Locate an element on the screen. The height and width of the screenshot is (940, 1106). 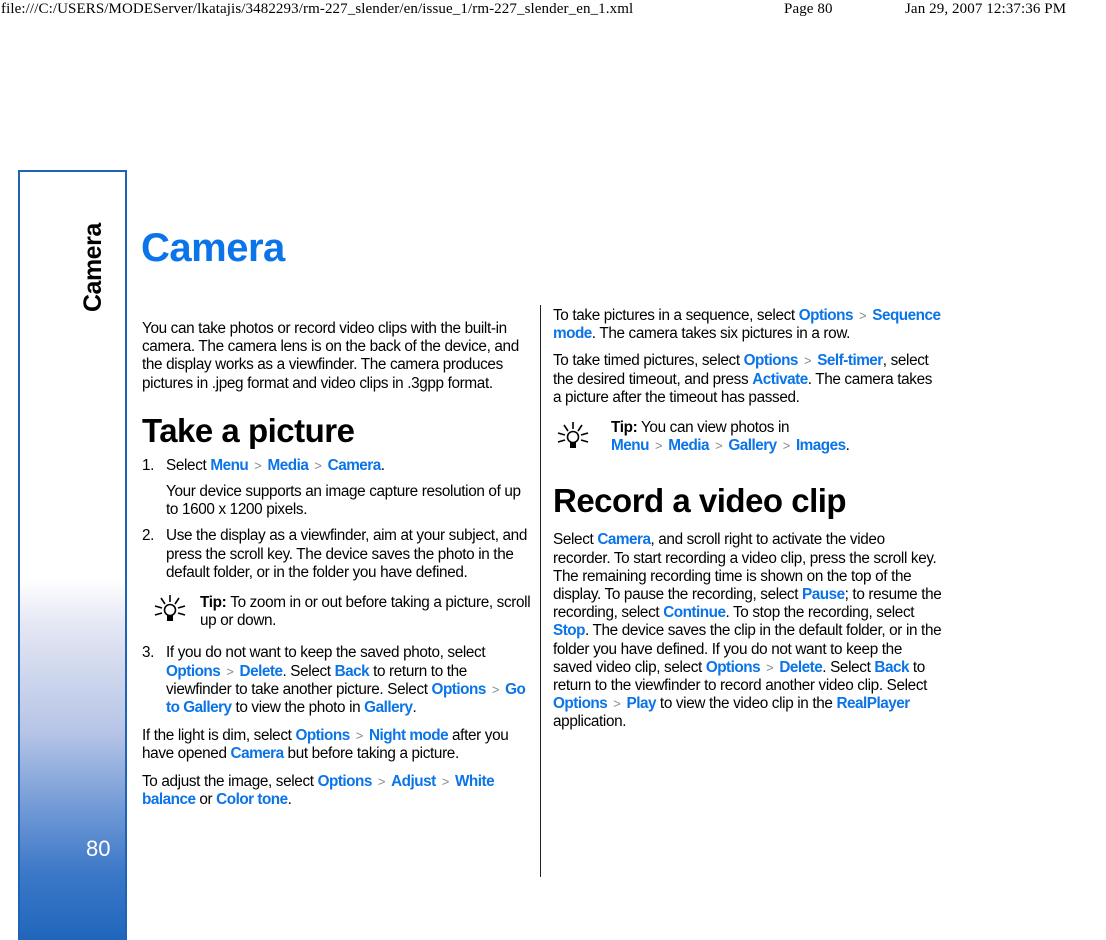
pause-link: Pause is located at coordinates (823, 594).